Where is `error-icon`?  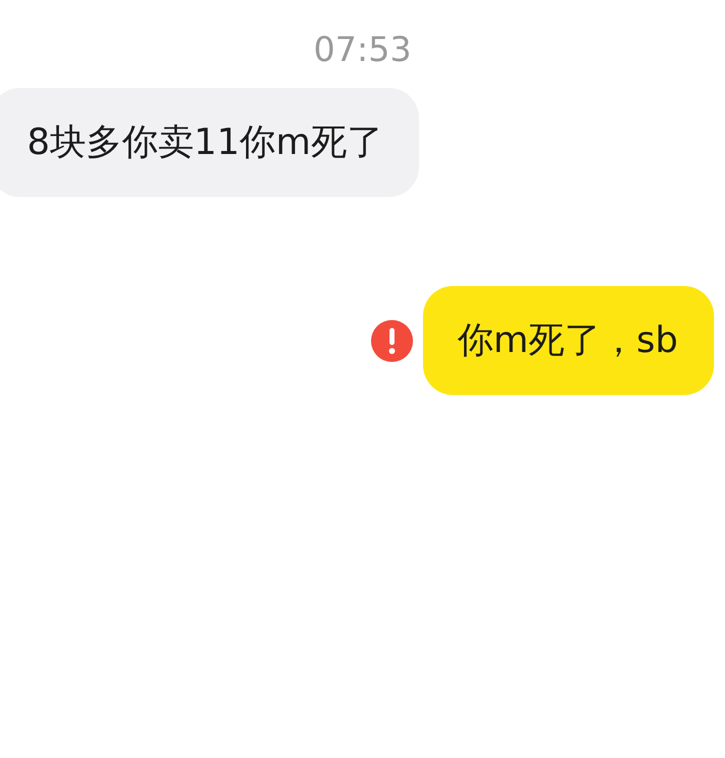
error-icon is located at coordinates (392, 340).